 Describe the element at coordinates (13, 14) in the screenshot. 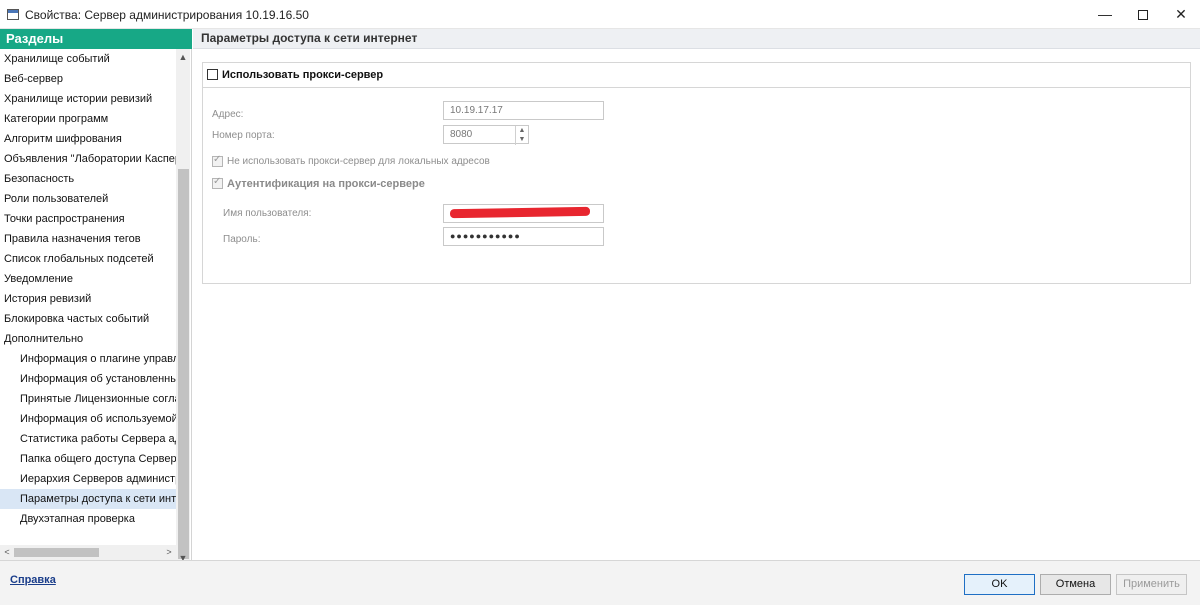

I see `window-app-icon` at that location.